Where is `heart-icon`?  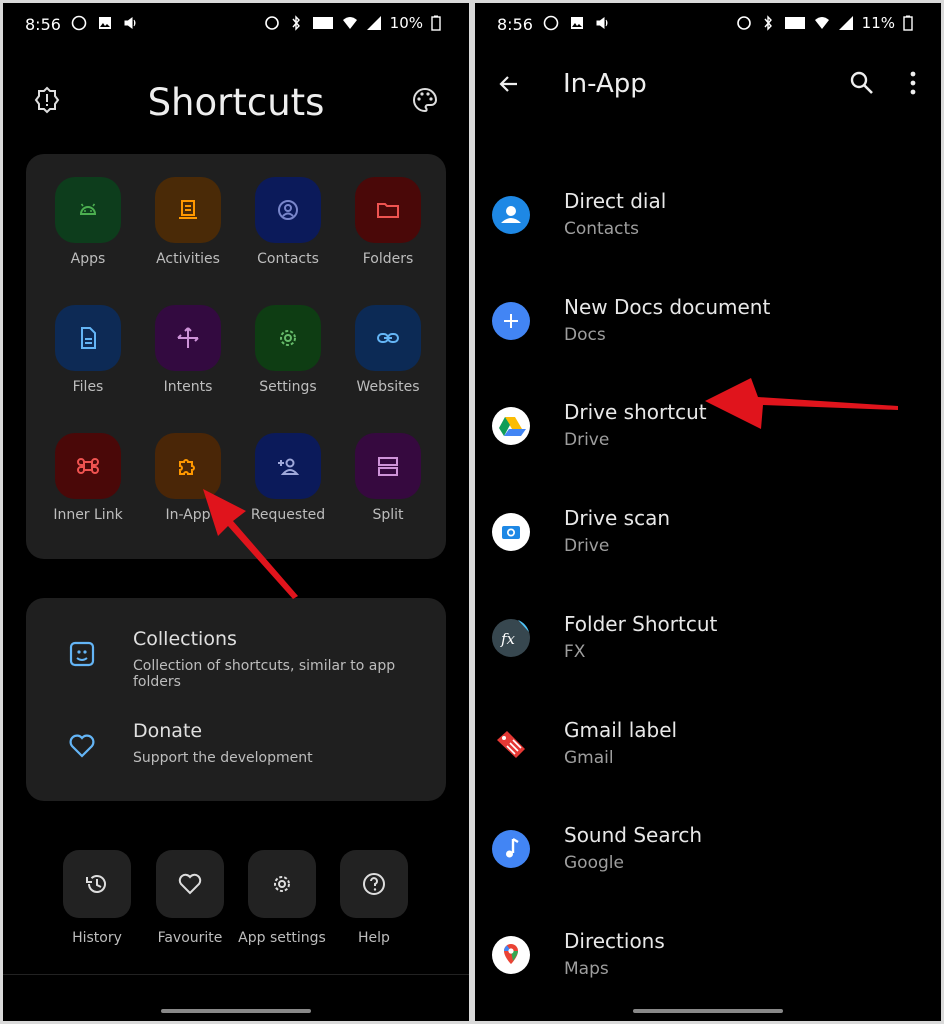 heart-icon is located at coordinates (82, 746).